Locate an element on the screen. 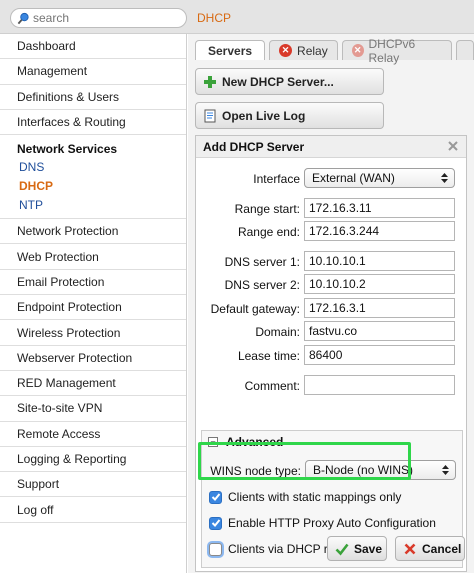 The height and width of the screenshot is (573, 474). range-end-input is located at coordinates (379, 231).